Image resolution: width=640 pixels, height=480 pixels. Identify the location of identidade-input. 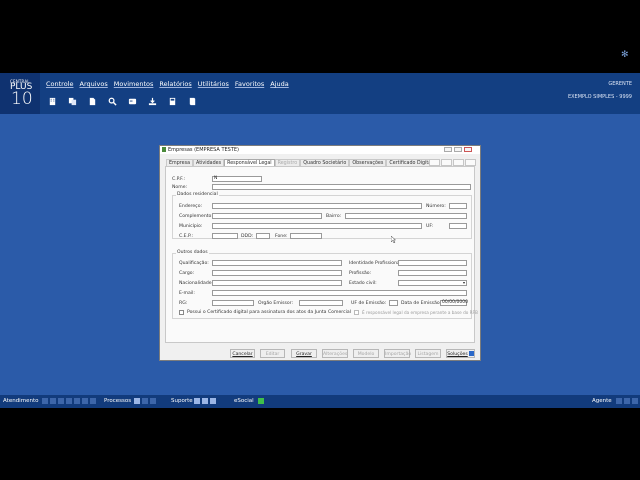
(432, 263).